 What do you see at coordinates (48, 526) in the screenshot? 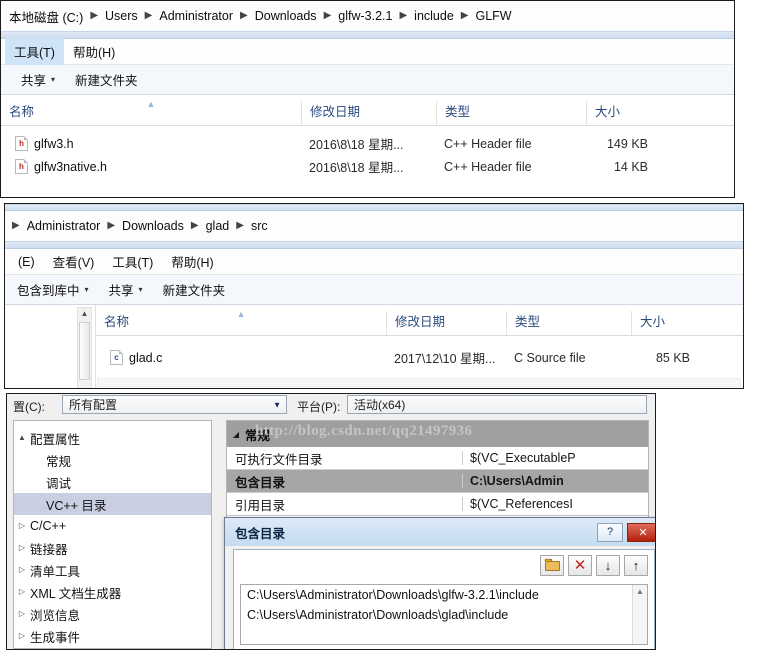
I see `tree-node-label: C/C++` at bounding box center [48, 526].